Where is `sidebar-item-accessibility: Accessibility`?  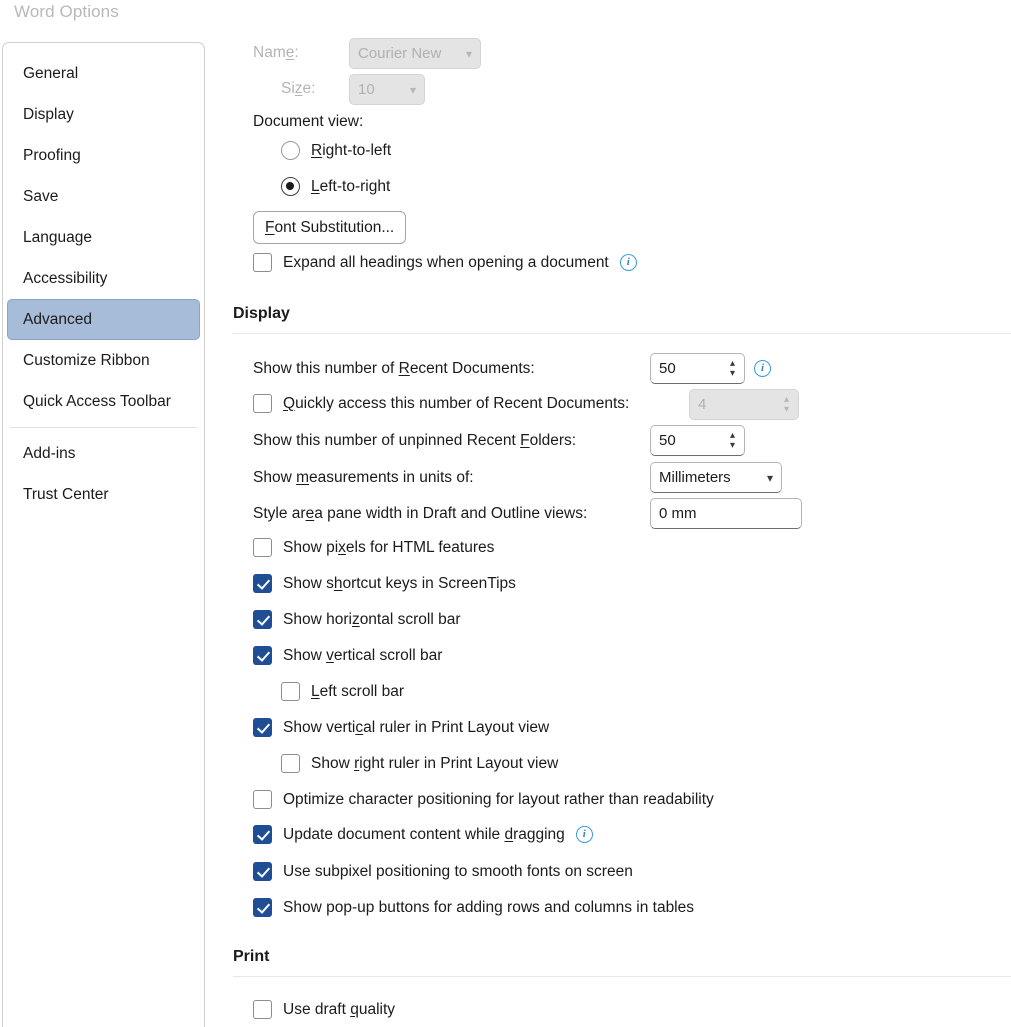
sidebar-item-accessibility: Accessibility is located at coordinates (103, 278).